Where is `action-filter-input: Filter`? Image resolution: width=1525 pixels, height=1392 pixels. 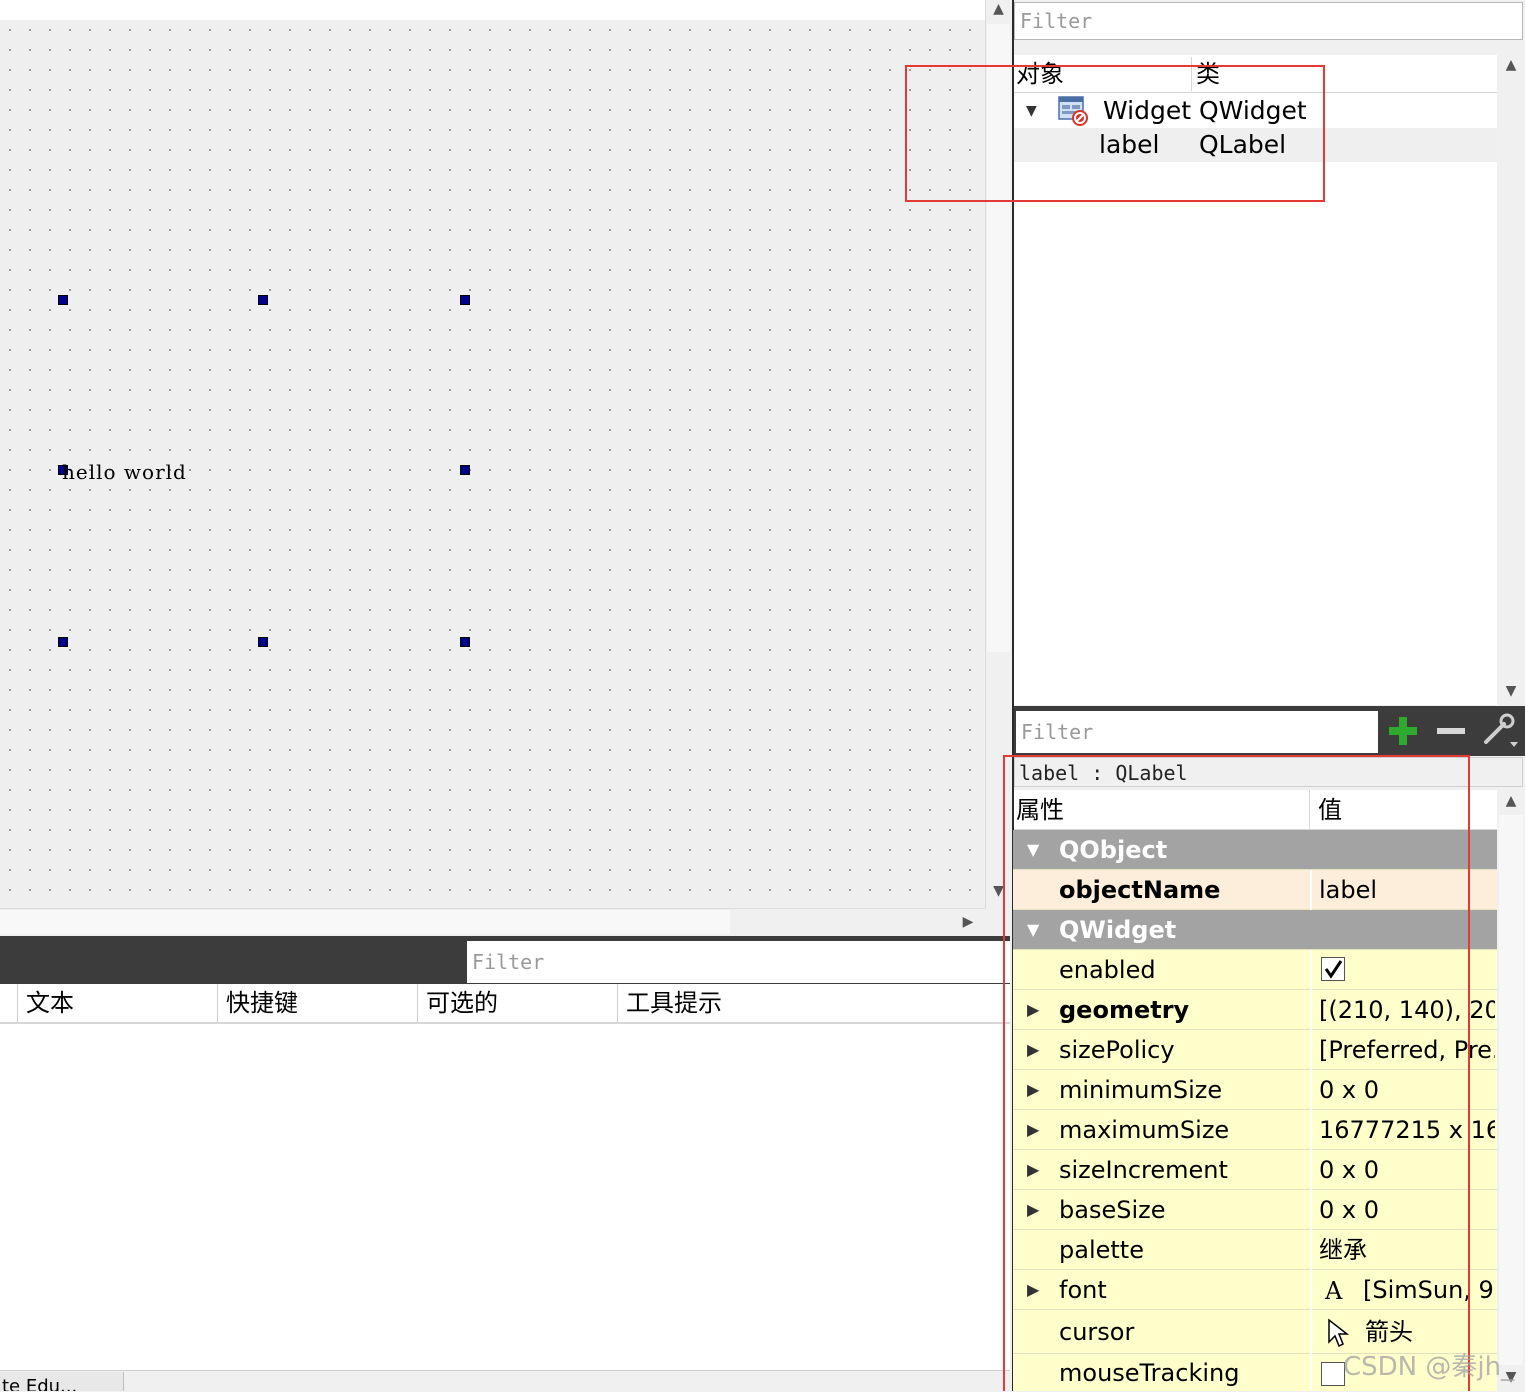
action-filter-input: Filter is located at coordinates (738, 962).